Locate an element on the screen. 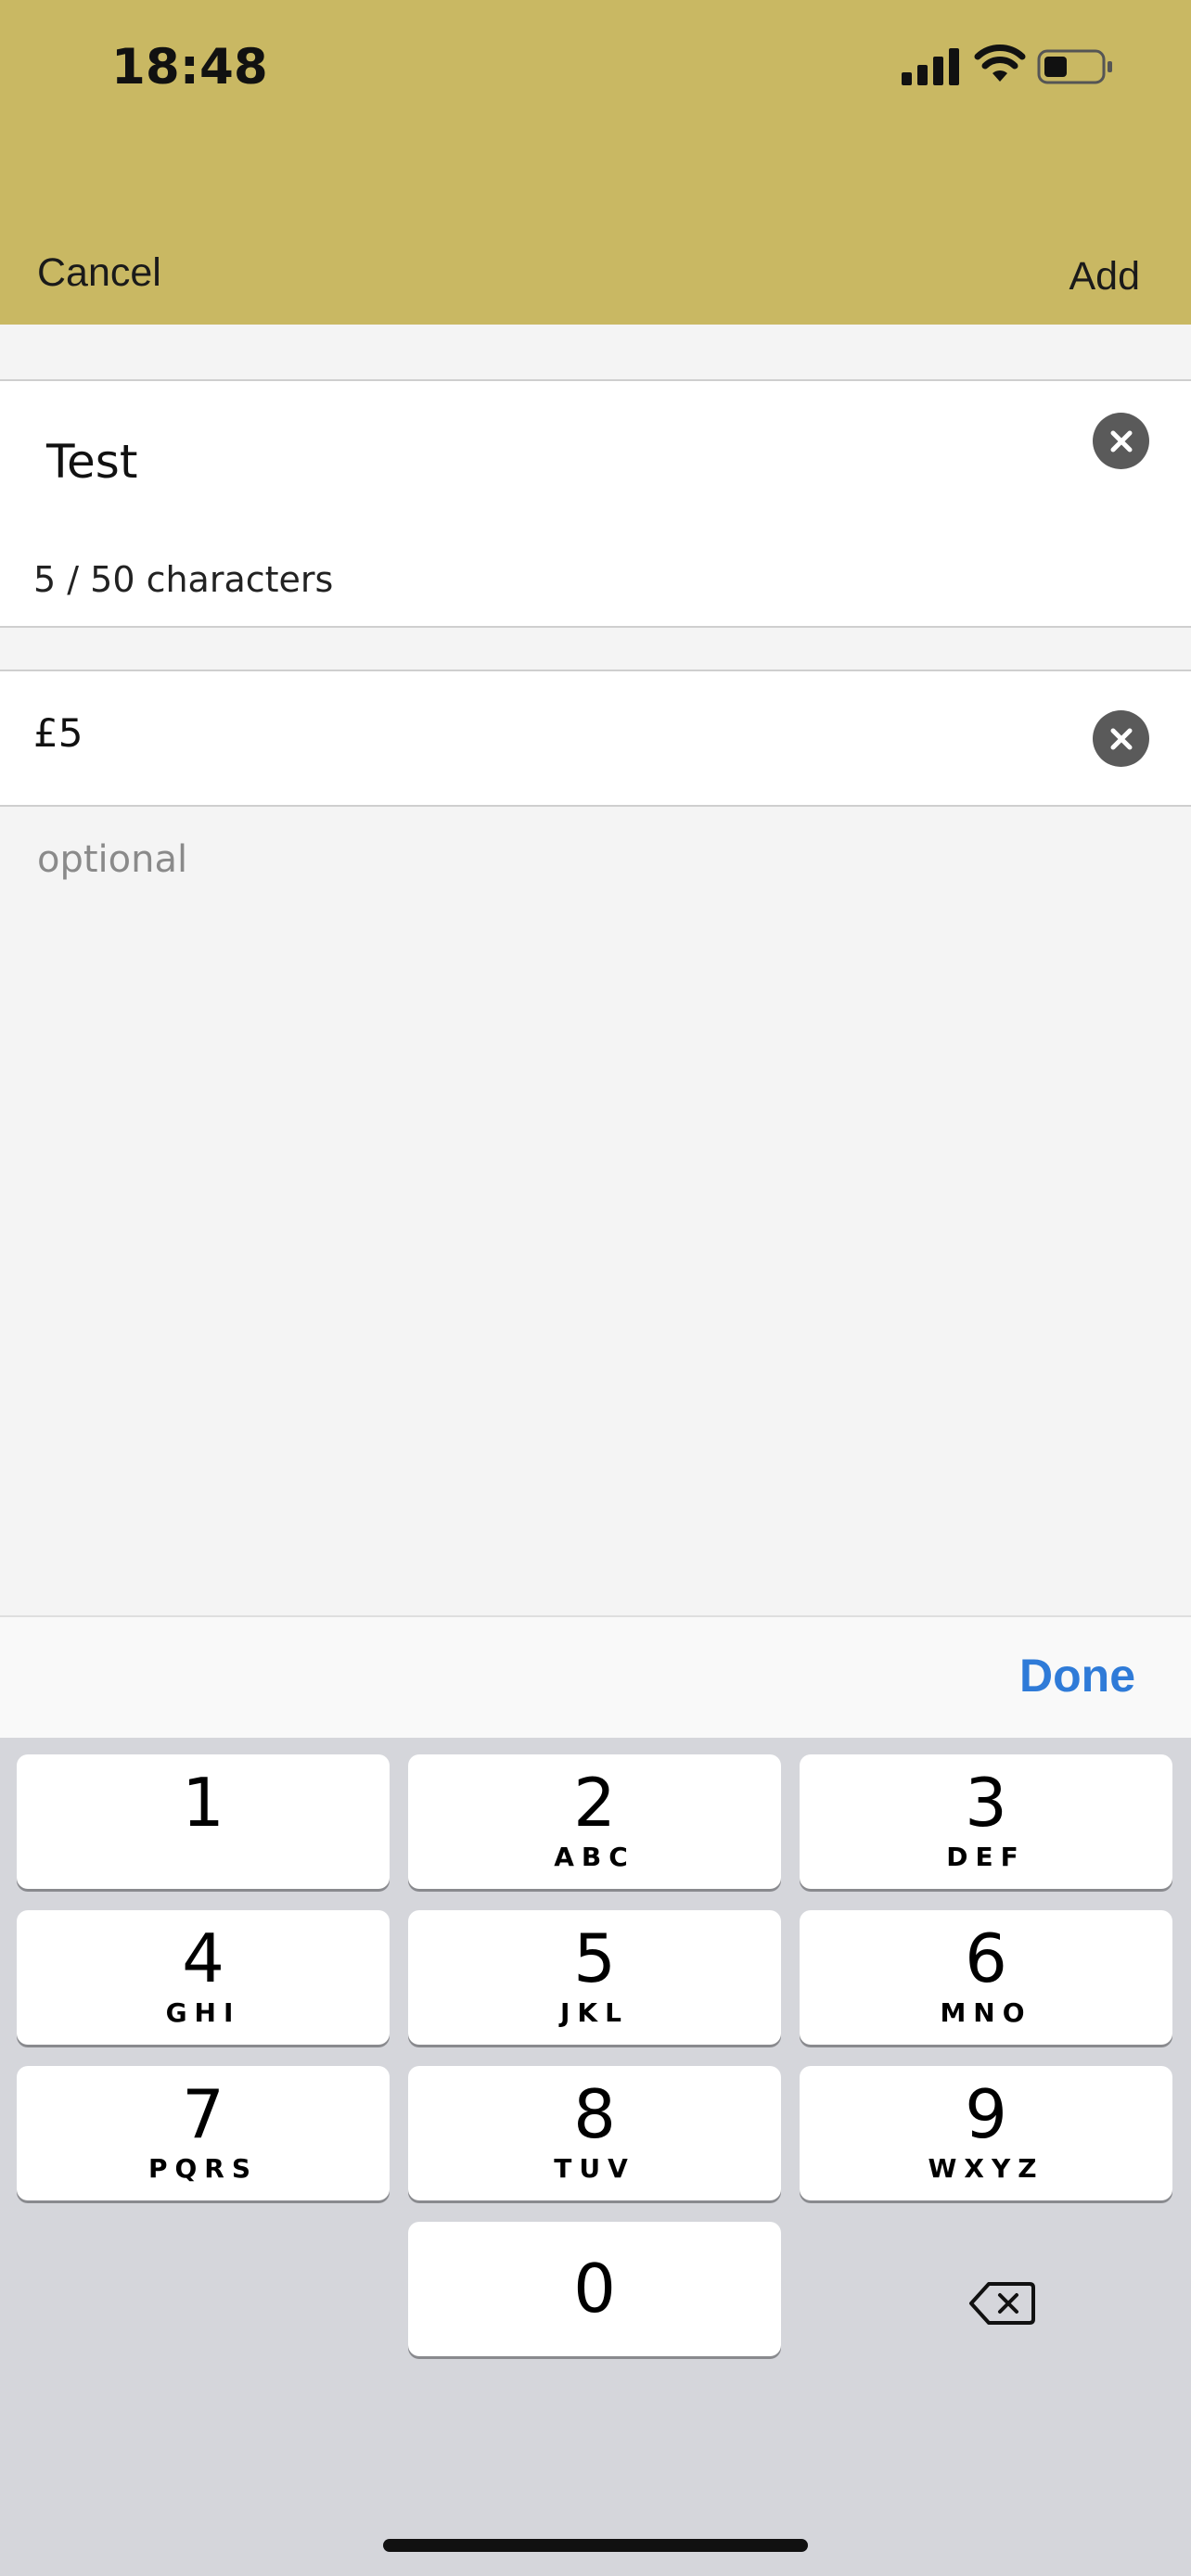 The width and height of the screenshot is (1191, 2576). key-4: 4 GHI is located at coordinates (203, 1978).